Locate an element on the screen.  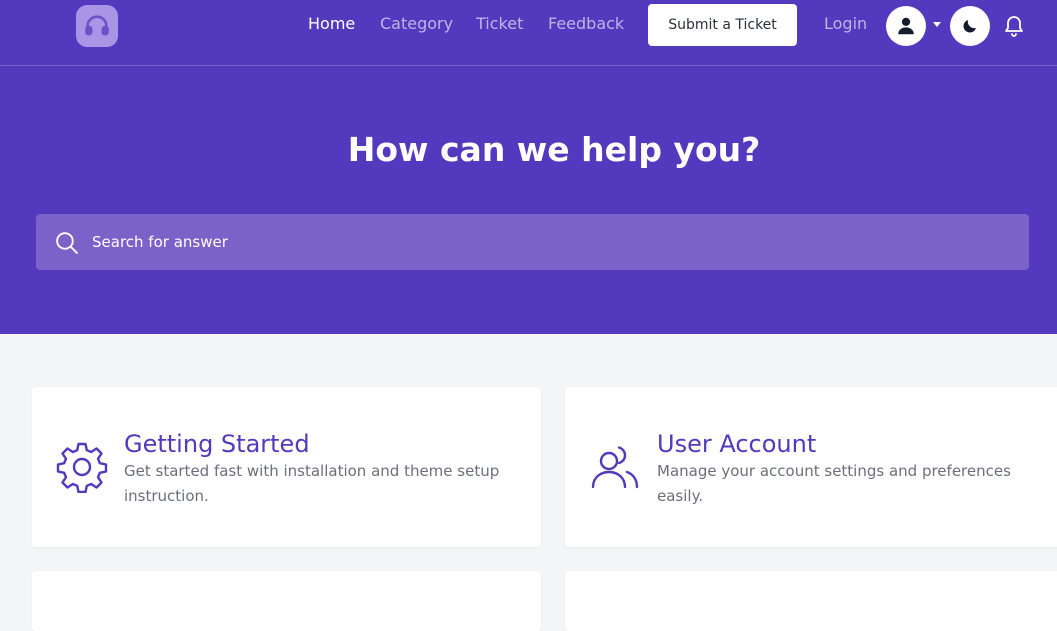
nav-link-category: Category is located at coordinates (416, 24).